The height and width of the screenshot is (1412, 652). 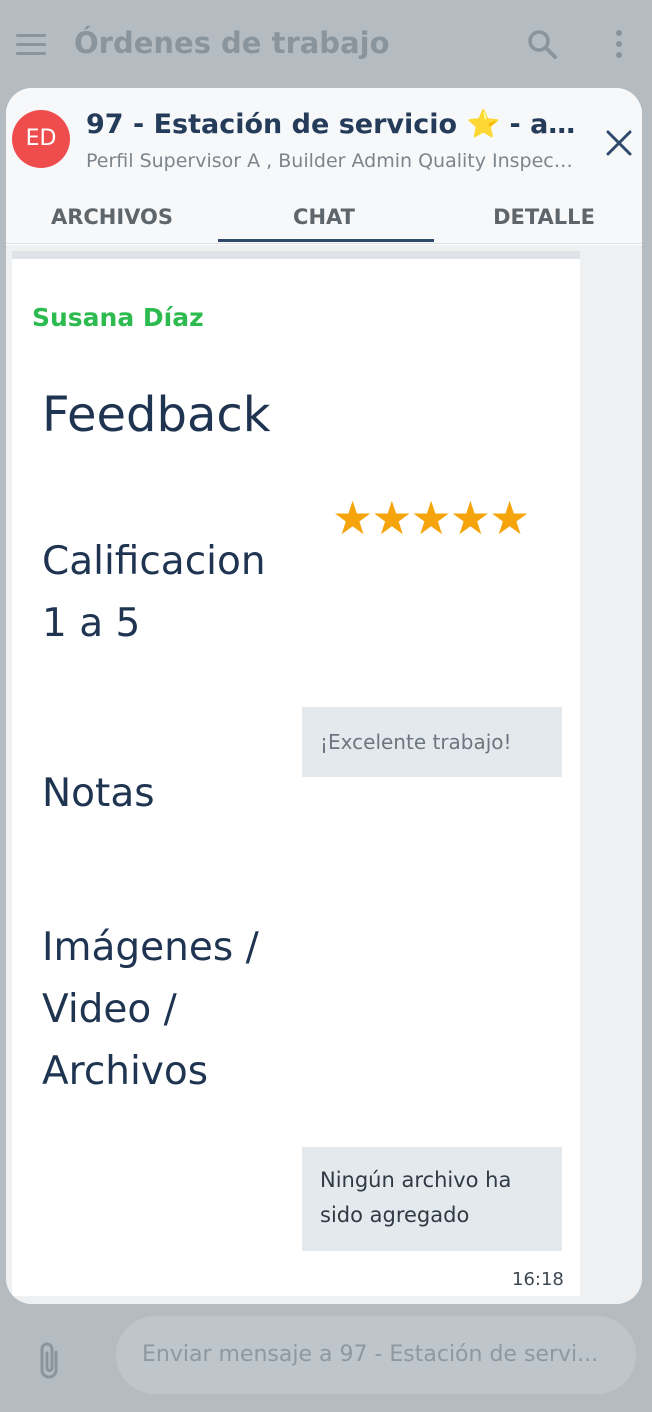 I want to click on tab-detalle: DETALLE, so click(x=540, y=220).